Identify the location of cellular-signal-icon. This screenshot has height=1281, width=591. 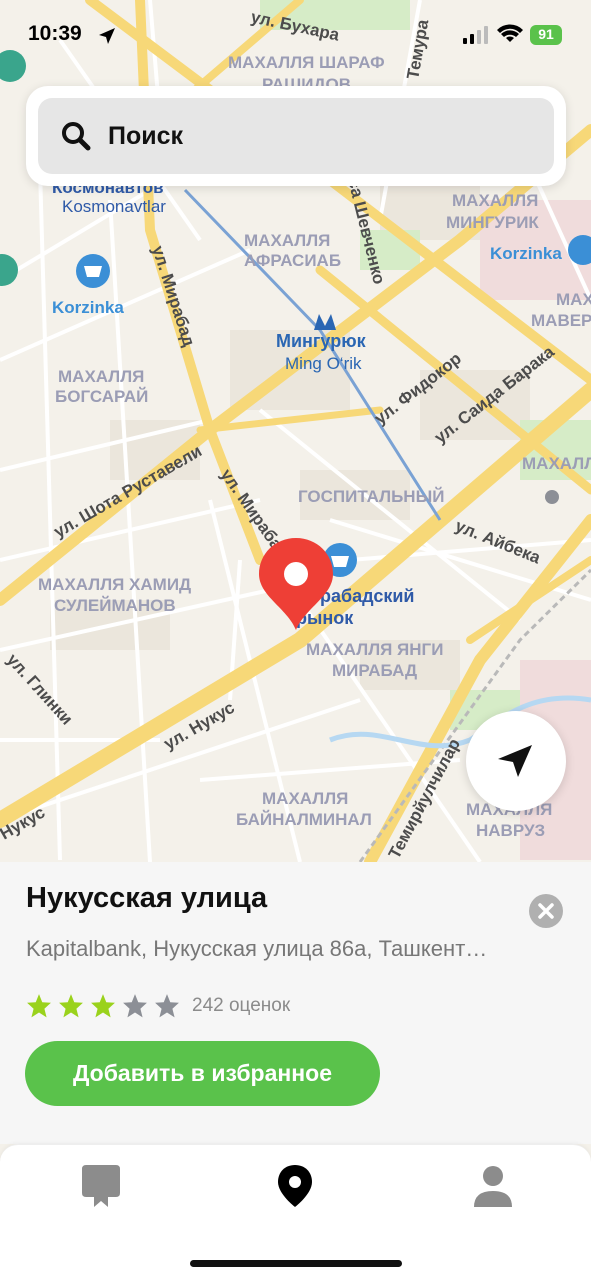
(475, 35).